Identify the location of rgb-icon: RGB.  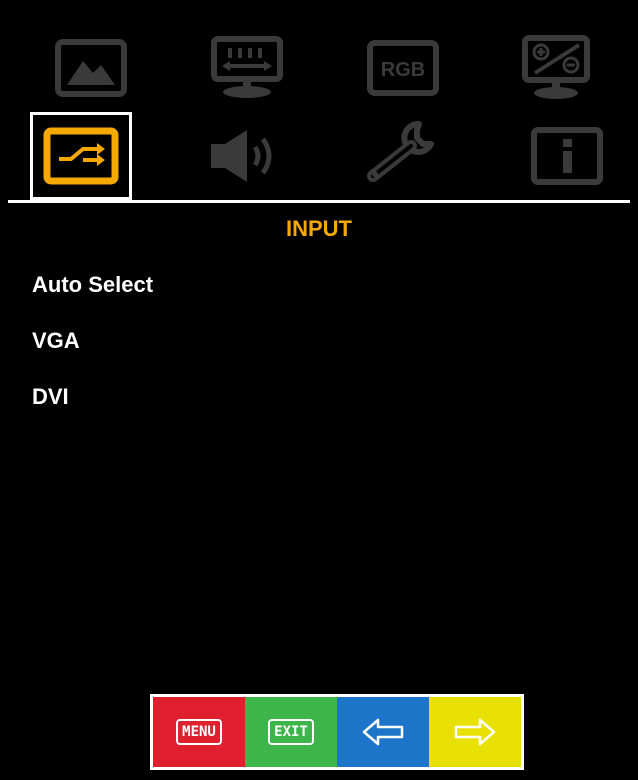
(403, 68).